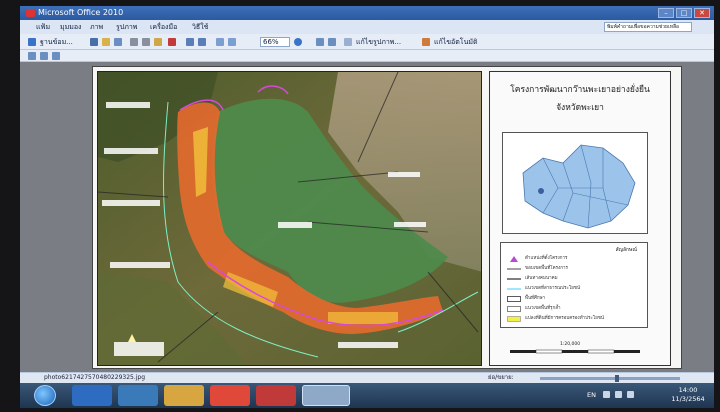  Describe the element at coordinates (230, 395) in the screenshot. I see `chrome-icon` at that location.